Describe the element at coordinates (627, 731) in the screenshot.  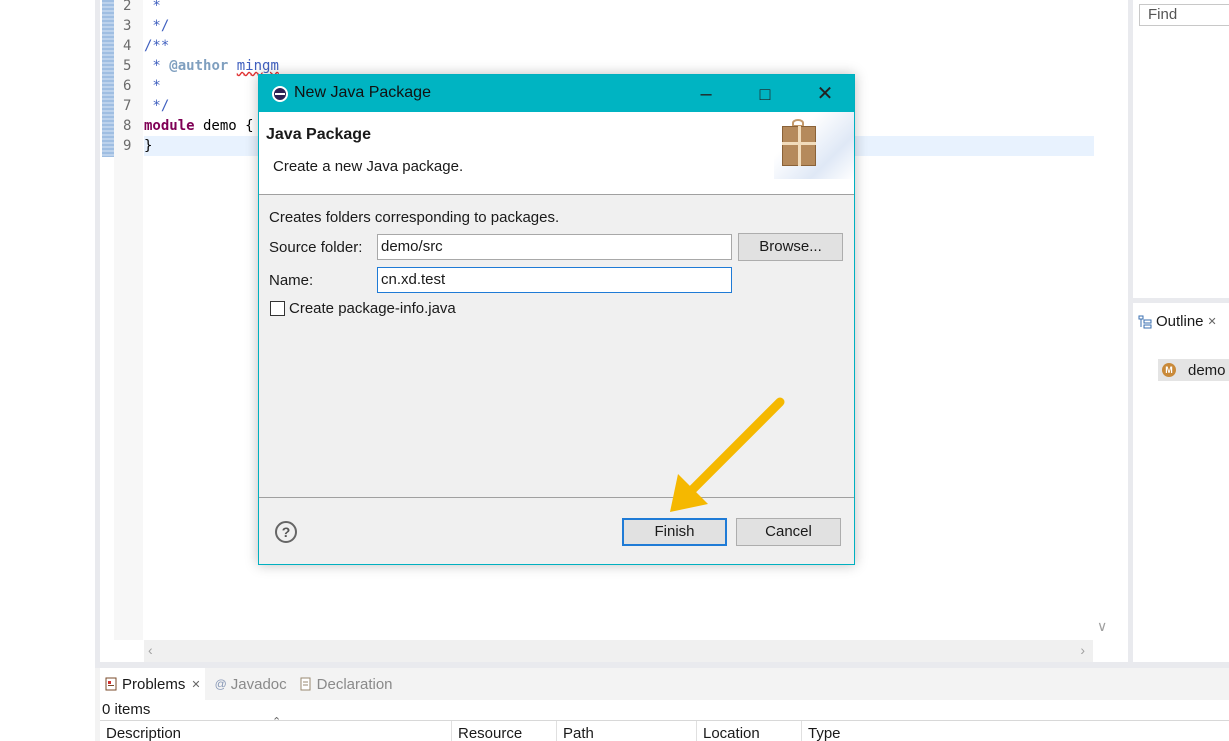
I see `column-header-path: Path` at that location.